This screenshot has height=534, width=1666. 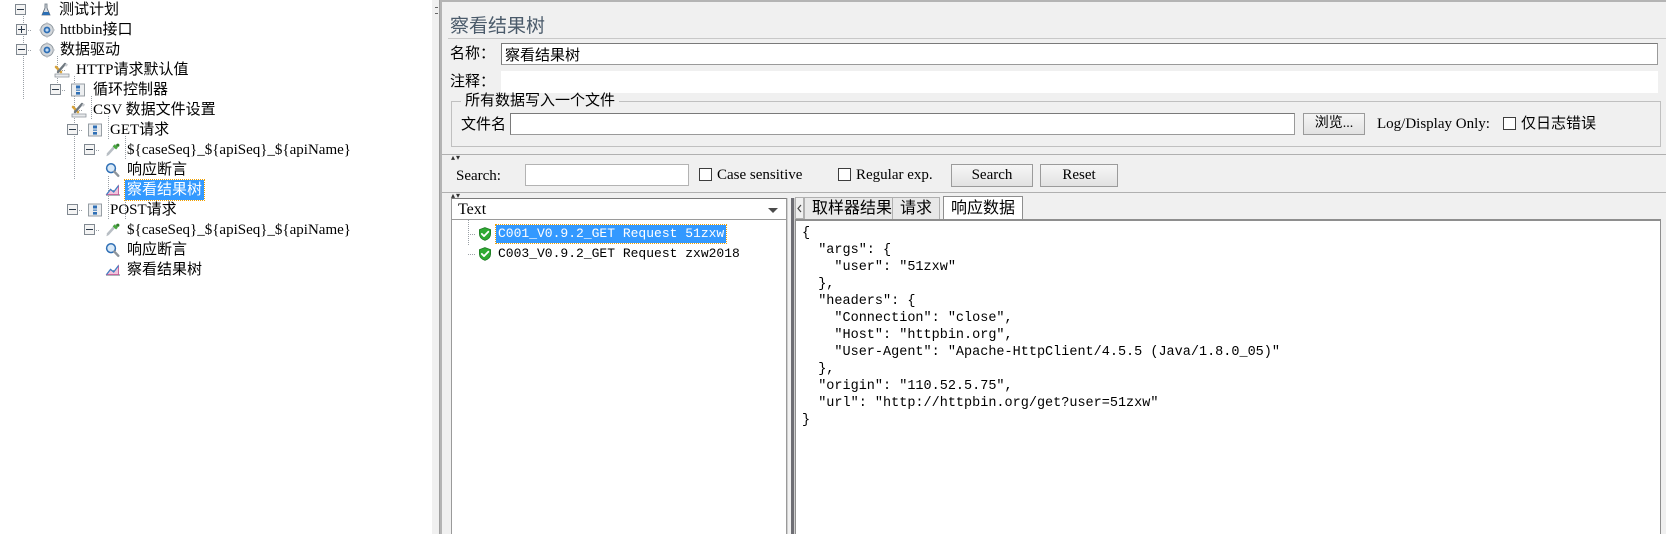 What do you see at coordinates (472, 209) in the screenshot?
I see `renderer-selected-value: Text` at bounding box center [472, 209].